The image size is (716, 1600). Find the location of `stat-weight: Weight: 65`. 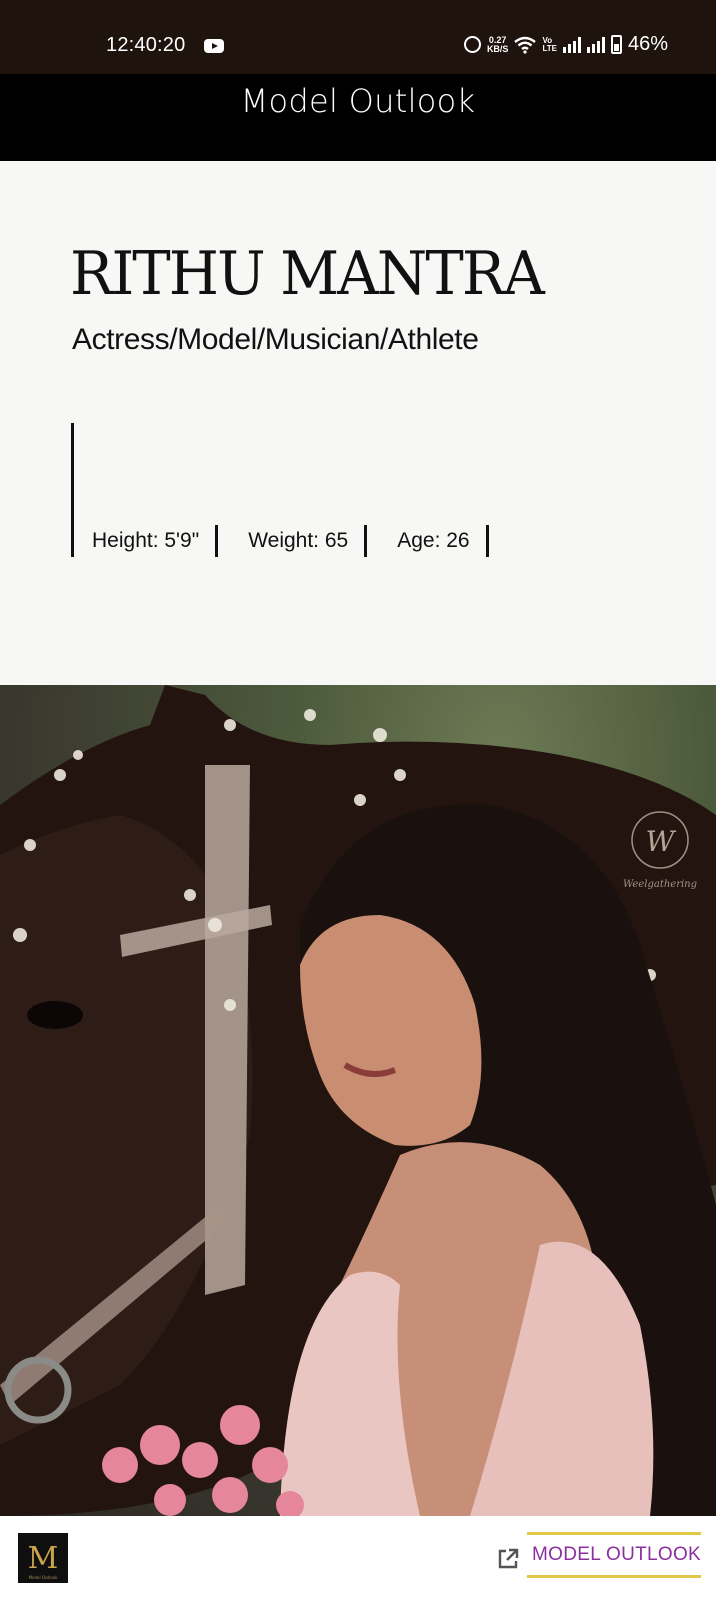

stat-weight: Weight: 65 is located at coordinates (322, 541).